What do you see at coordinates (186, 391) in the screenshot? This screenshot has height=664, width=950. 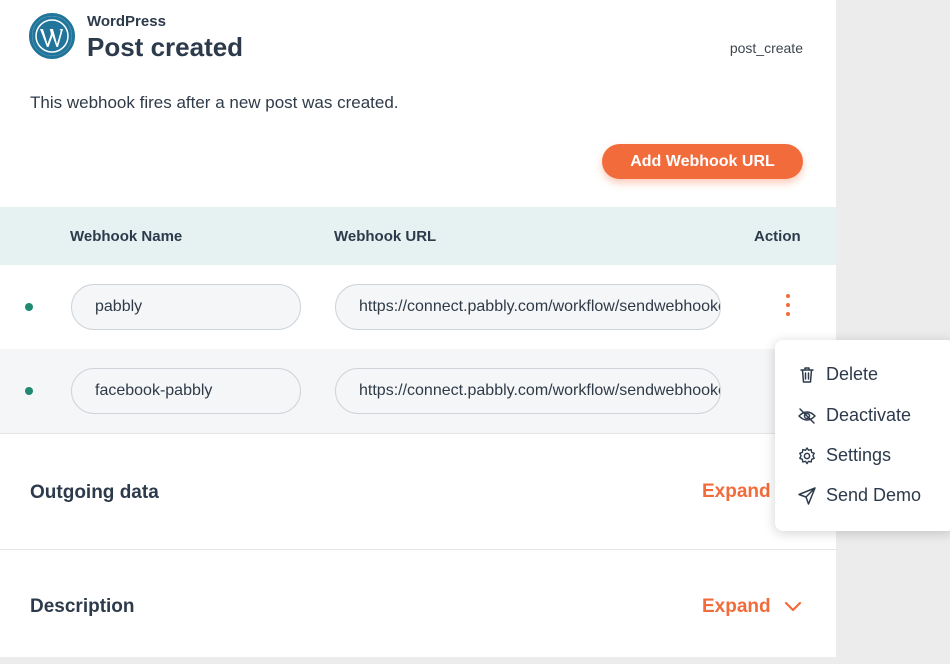 I see `webhook-name-field: facebook-pabbly` at bounding box center [186, 391].